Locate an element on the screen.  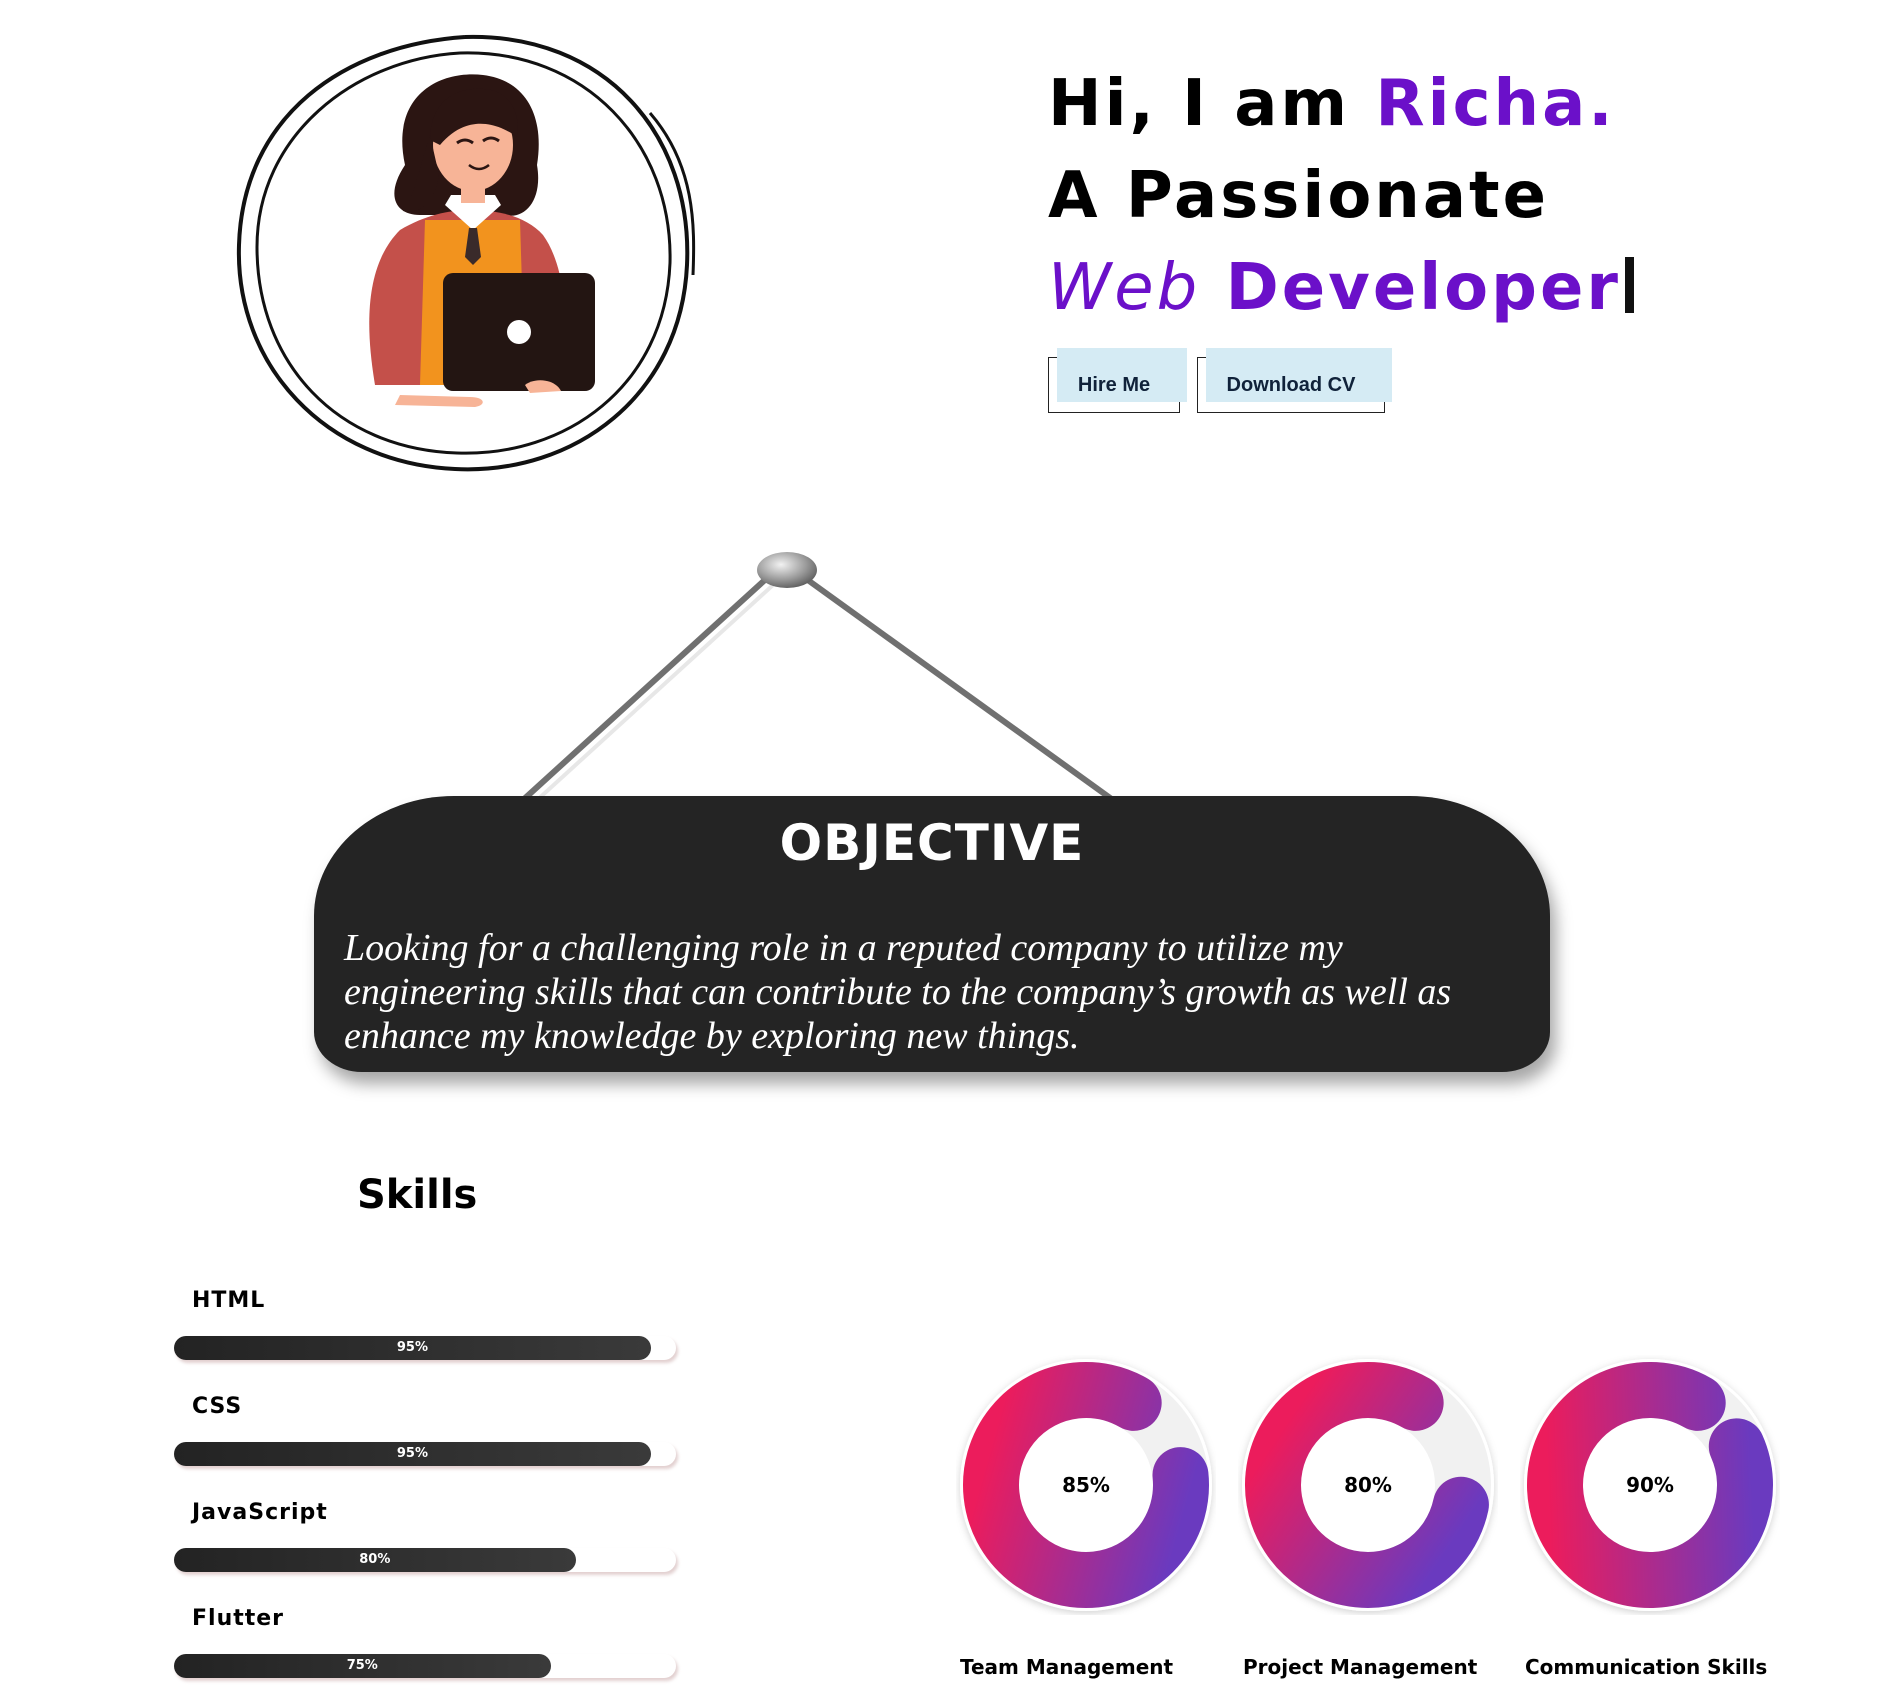
skill-name: Flutter is located at coordinates (238, 1618).